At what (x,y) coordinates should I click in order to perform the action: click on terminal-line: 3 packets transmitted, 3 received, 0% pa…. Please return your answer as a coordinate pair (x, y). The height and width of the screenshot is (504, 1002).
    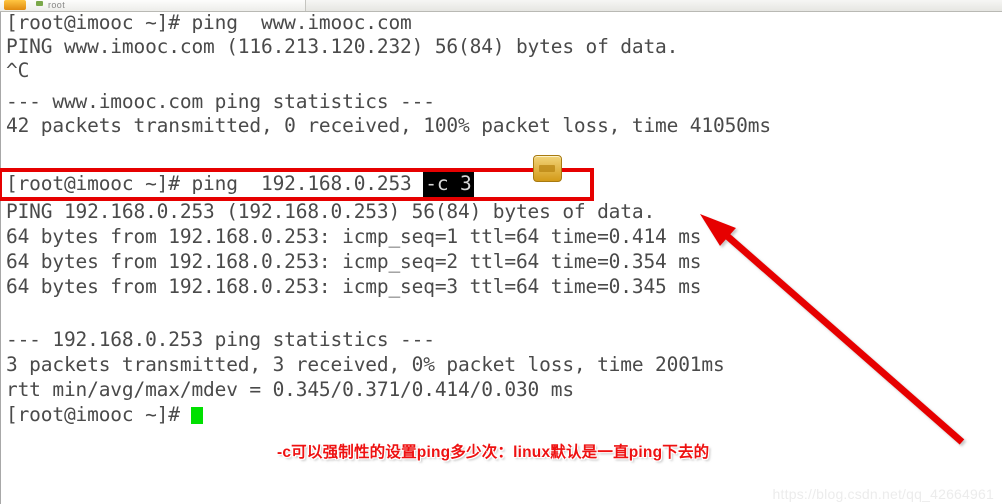
    Looking at the image, I should click on (365, 364).